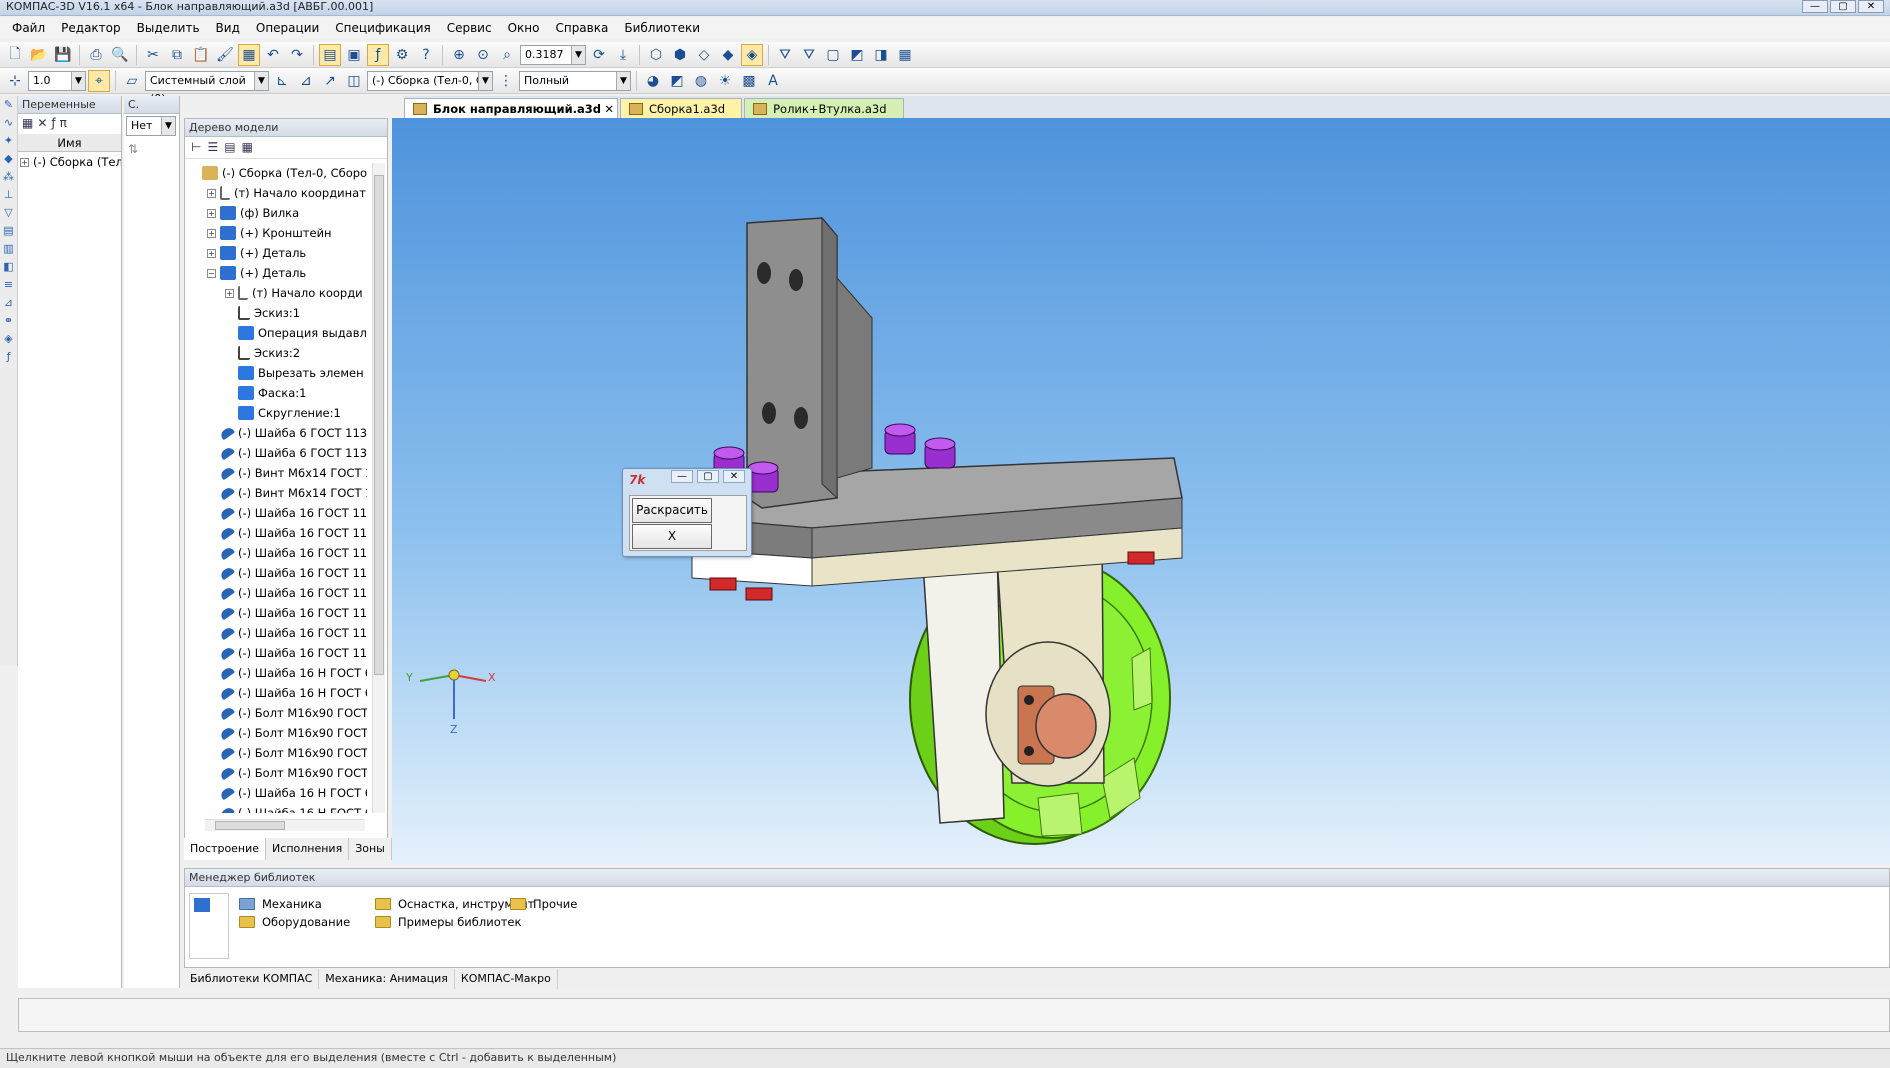  What do you see at coordinates (278, 173) in the screenshot?
I see `tree-item: (-) Сборка (Тел-0, Сбороч` at bounding box center [278, 173].